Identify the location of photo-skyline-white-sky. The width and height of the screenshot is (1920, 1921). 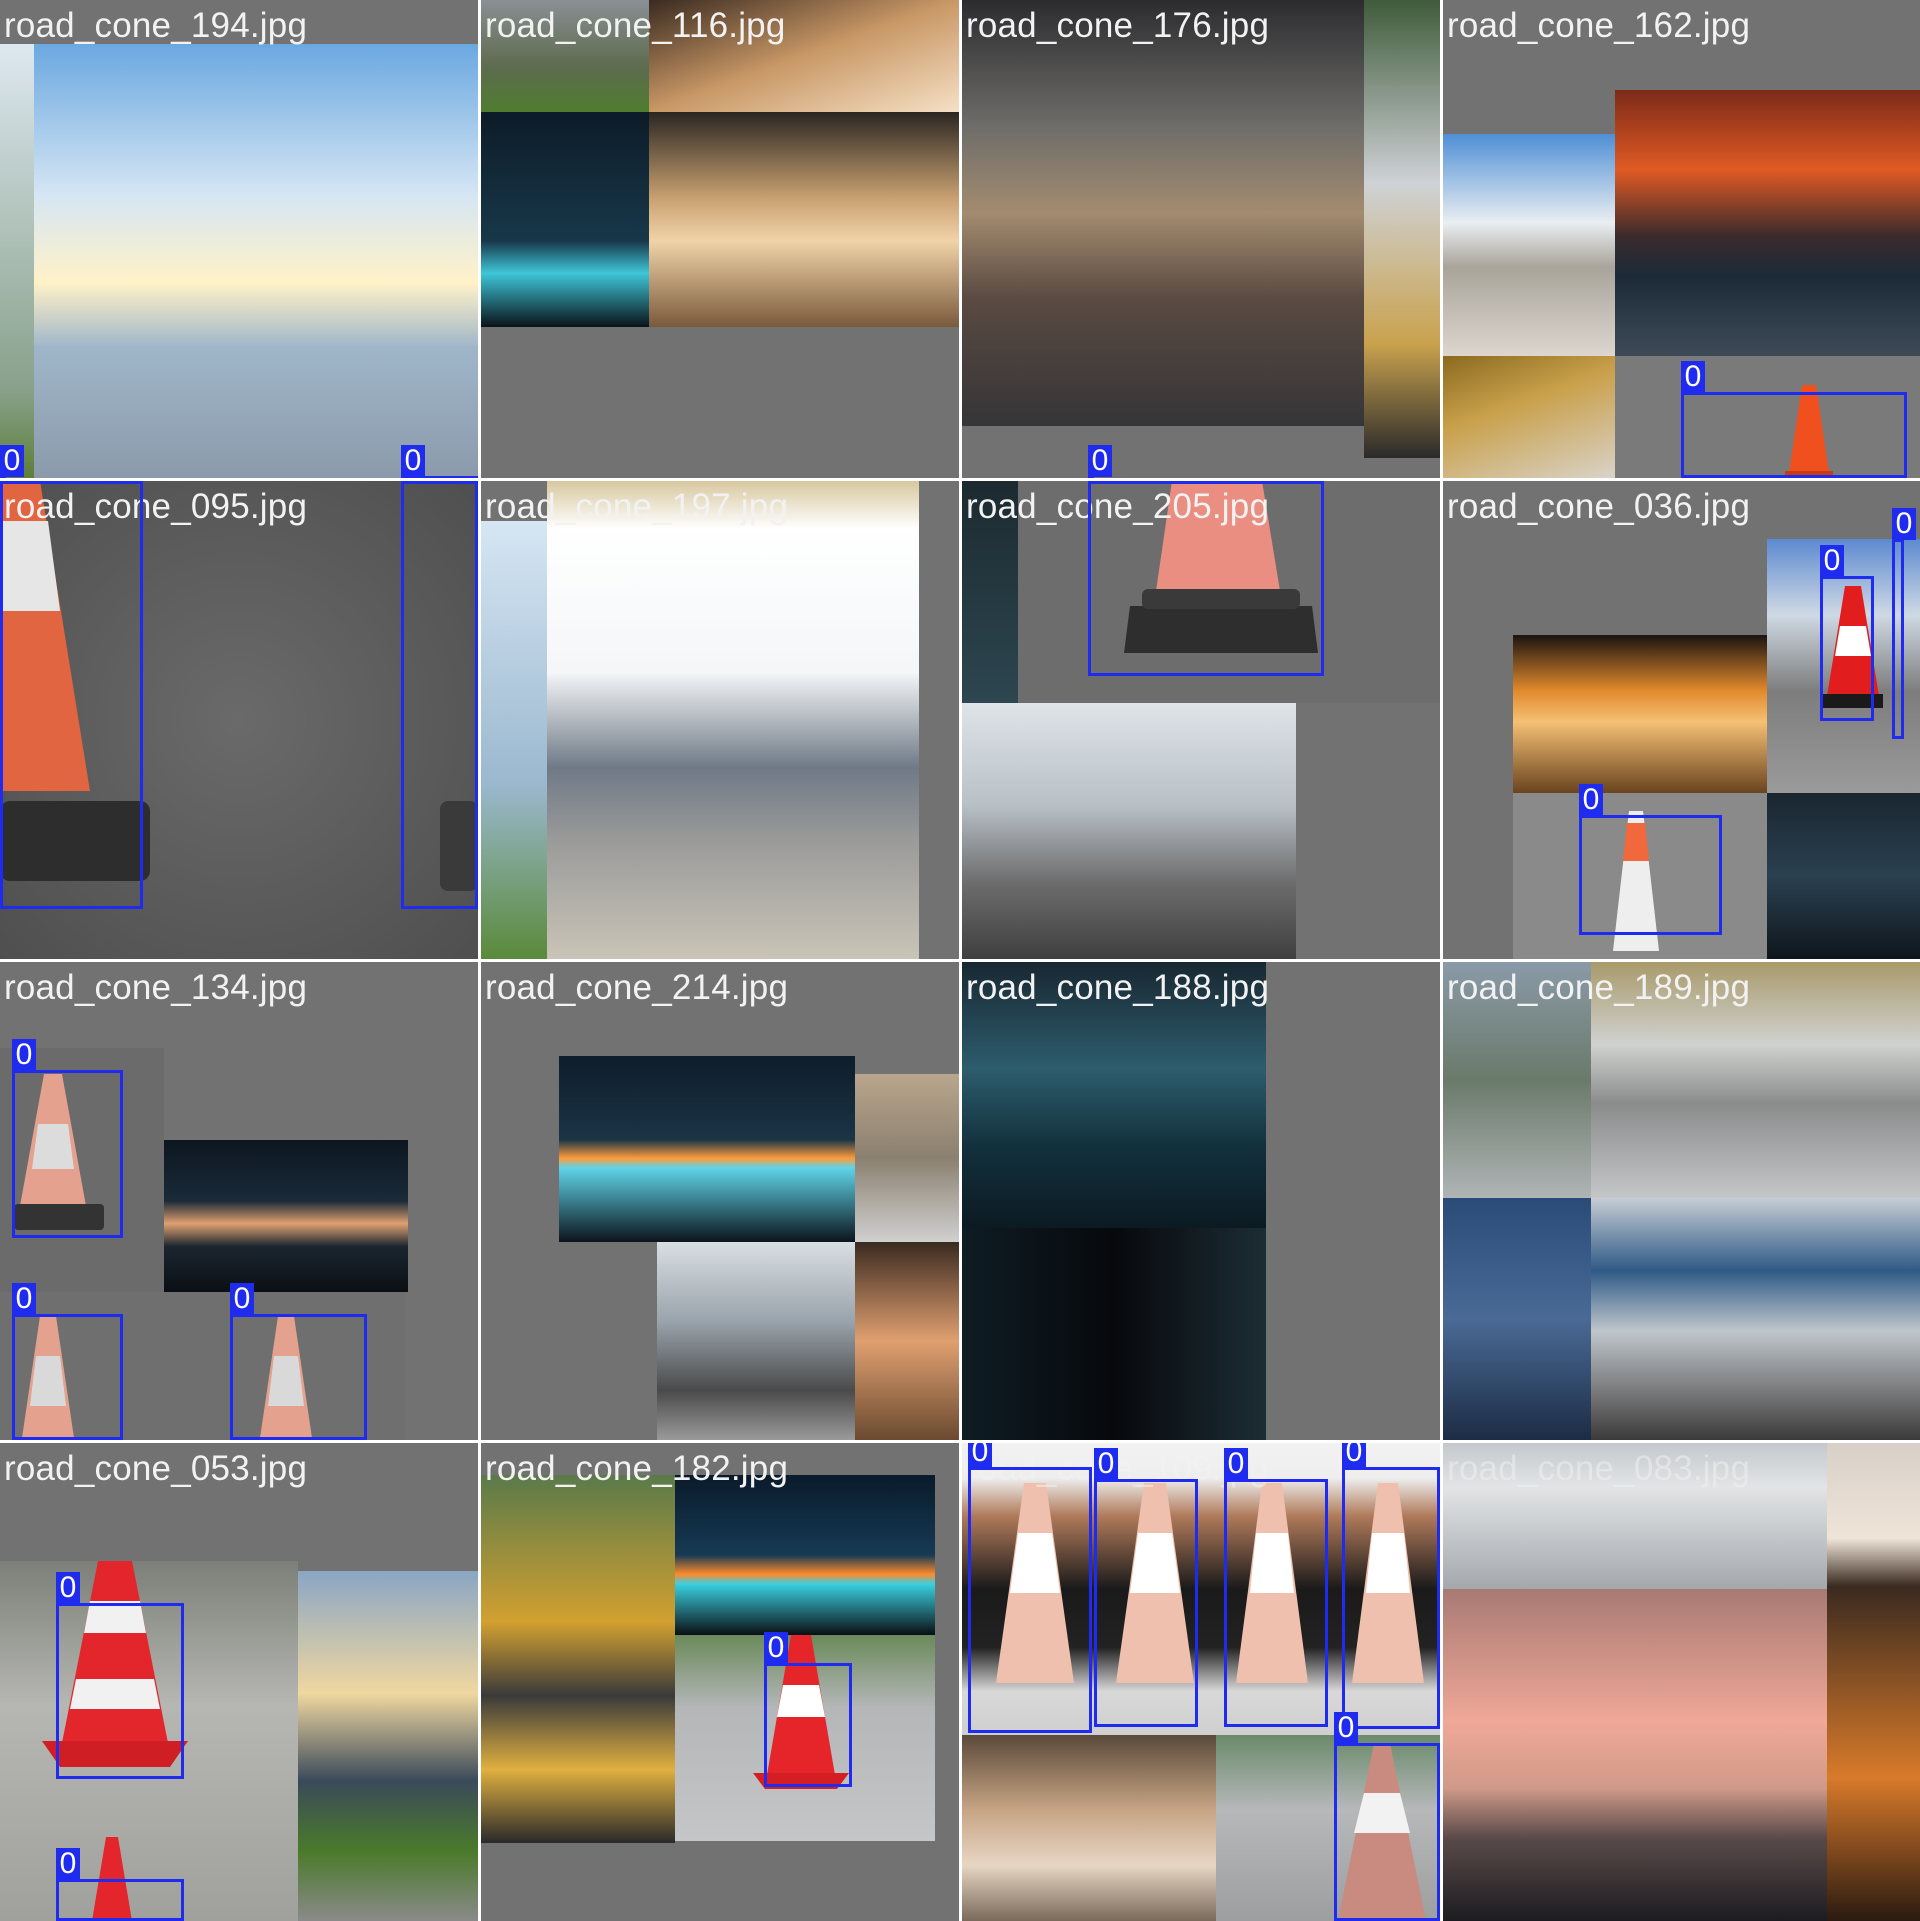
(1529, 245).